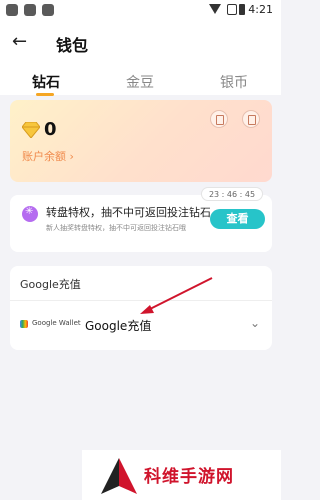  What do you see at coordinates (189, 477) in the screenshot?
I see `watermark-text: 科维手游网` at bounding box center [189, 477].